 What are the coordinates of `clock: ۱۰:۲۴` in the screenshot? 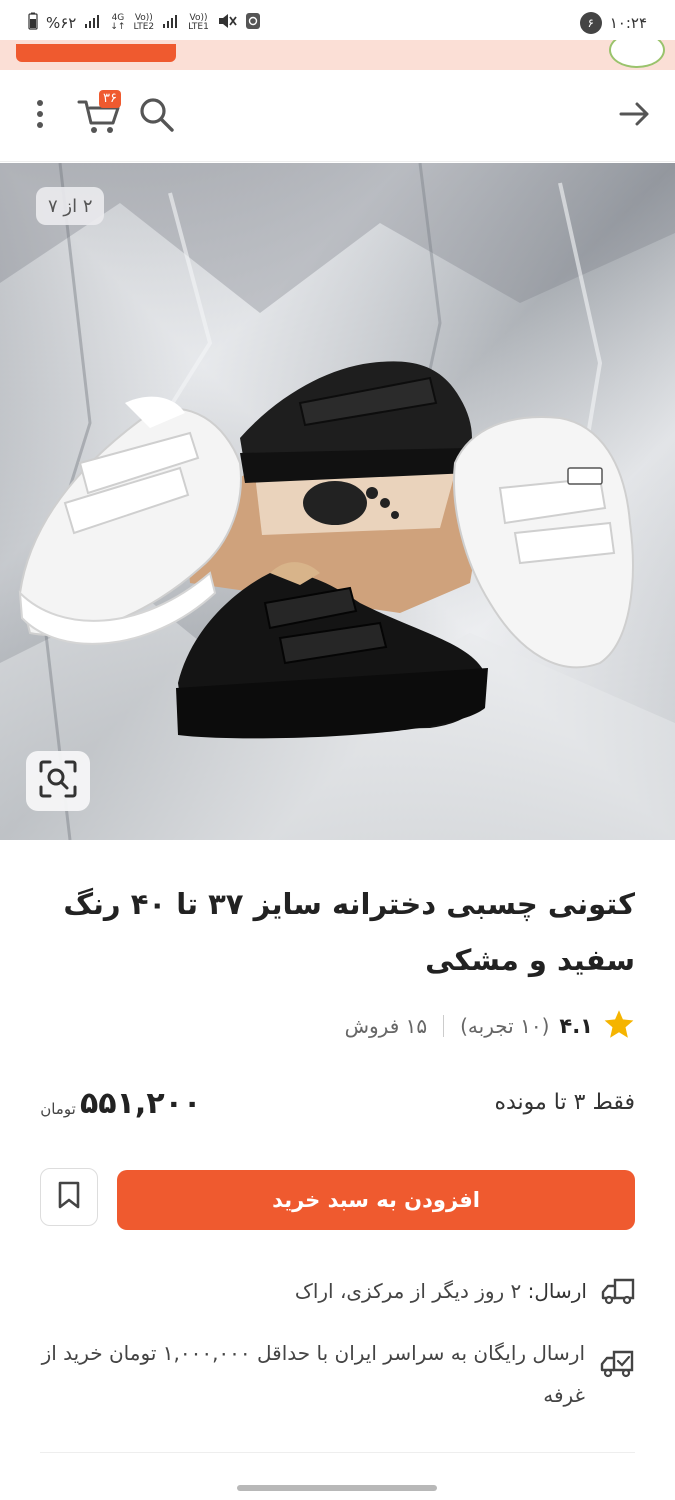 It's located at (628, 23).